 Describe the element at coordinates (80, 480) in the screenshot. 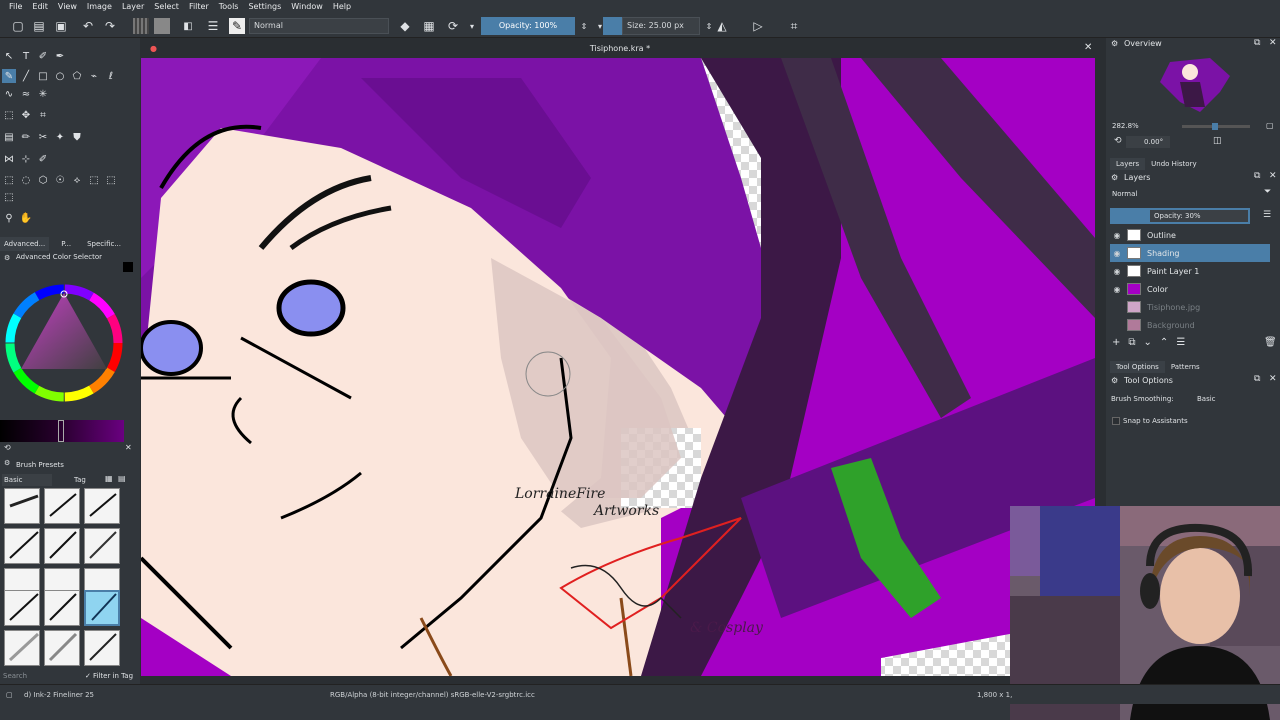

I see `tag-button: Tag` at that location.